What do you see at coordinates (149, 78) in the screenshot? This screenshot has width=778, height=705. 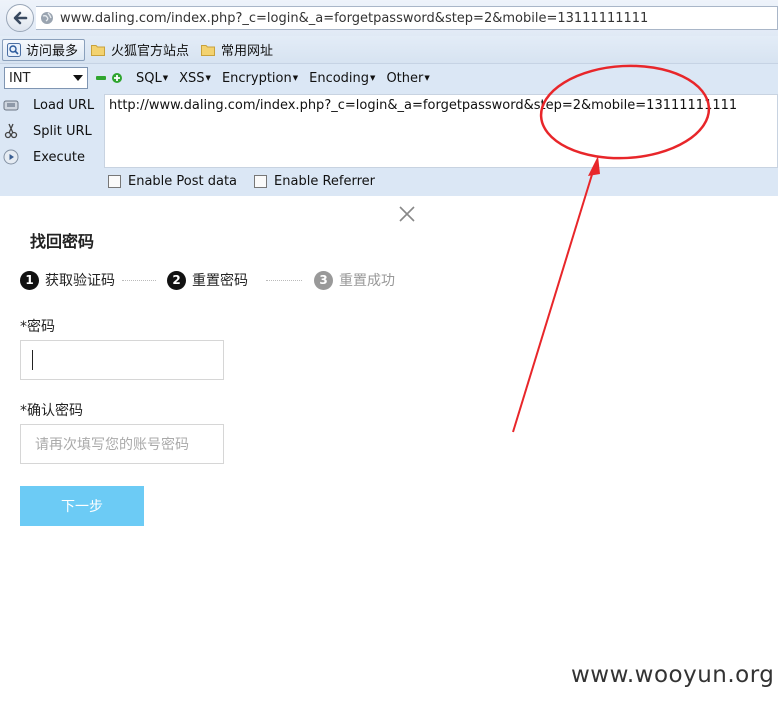 I see `menu-label: SQL` at bounding box center [149, 78].